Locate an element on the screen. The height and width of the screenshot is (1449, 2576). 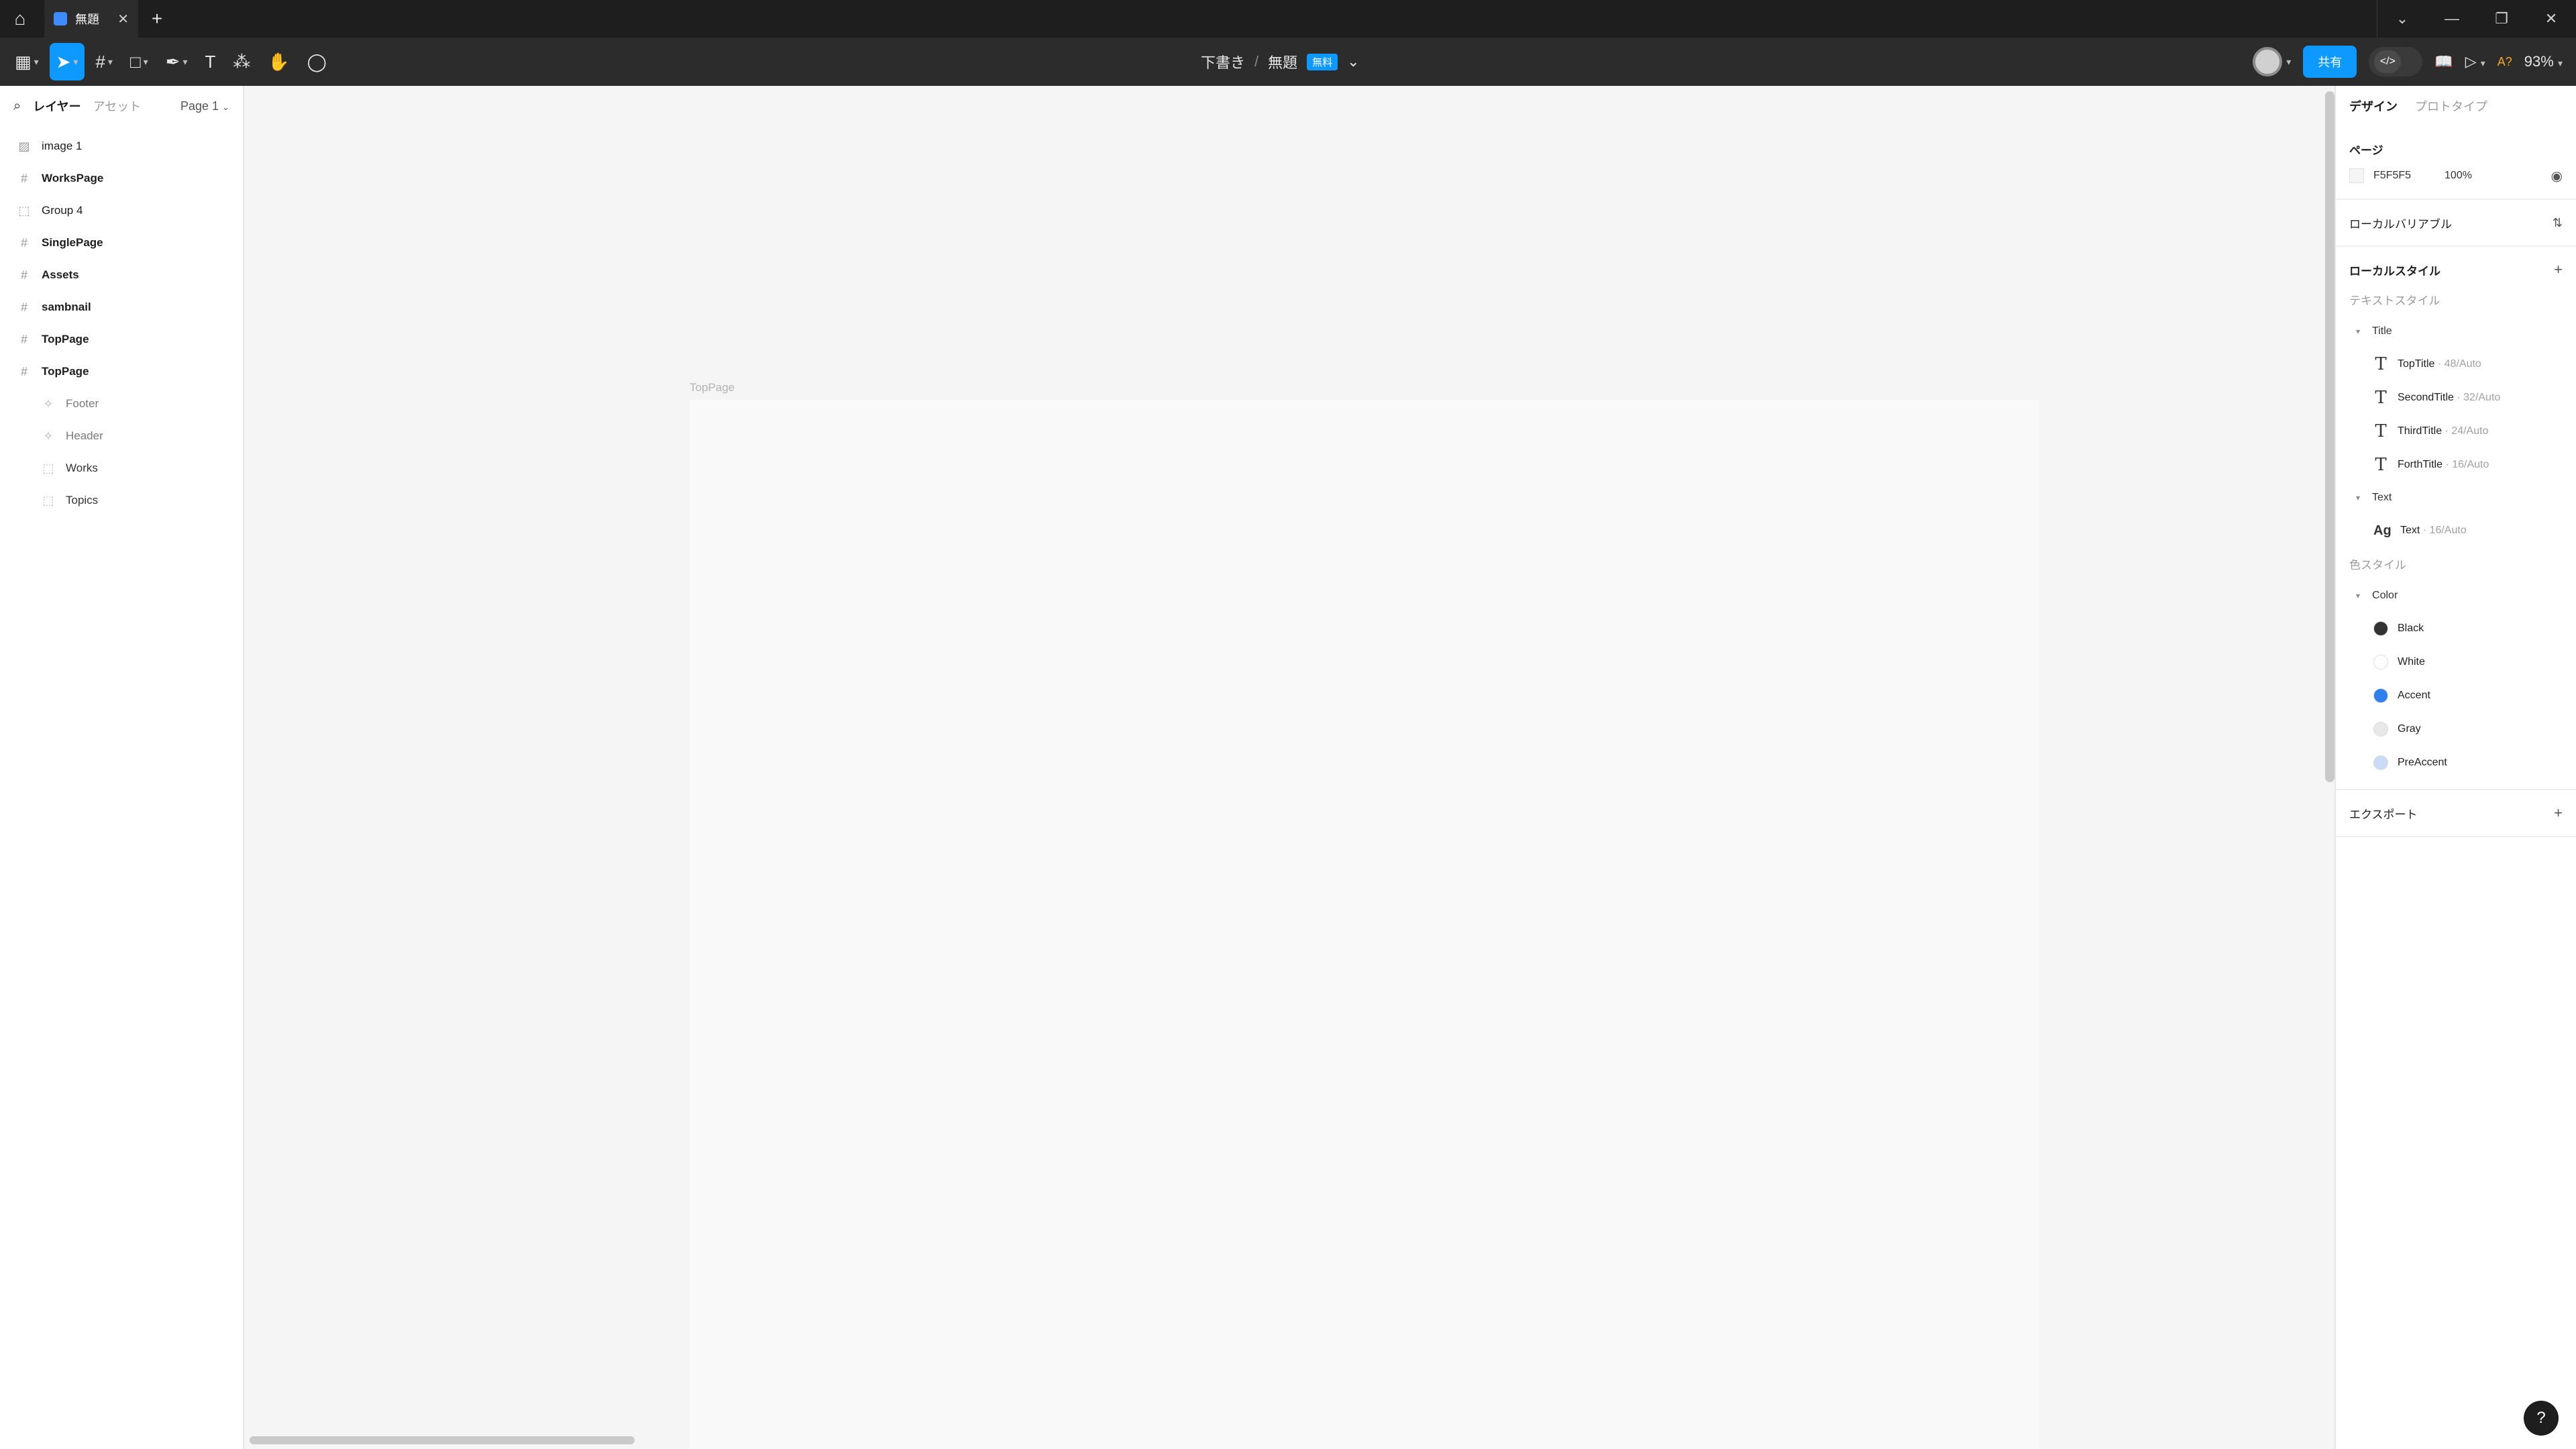
page-opacity: 100% is located at coordinates (2458, 176).